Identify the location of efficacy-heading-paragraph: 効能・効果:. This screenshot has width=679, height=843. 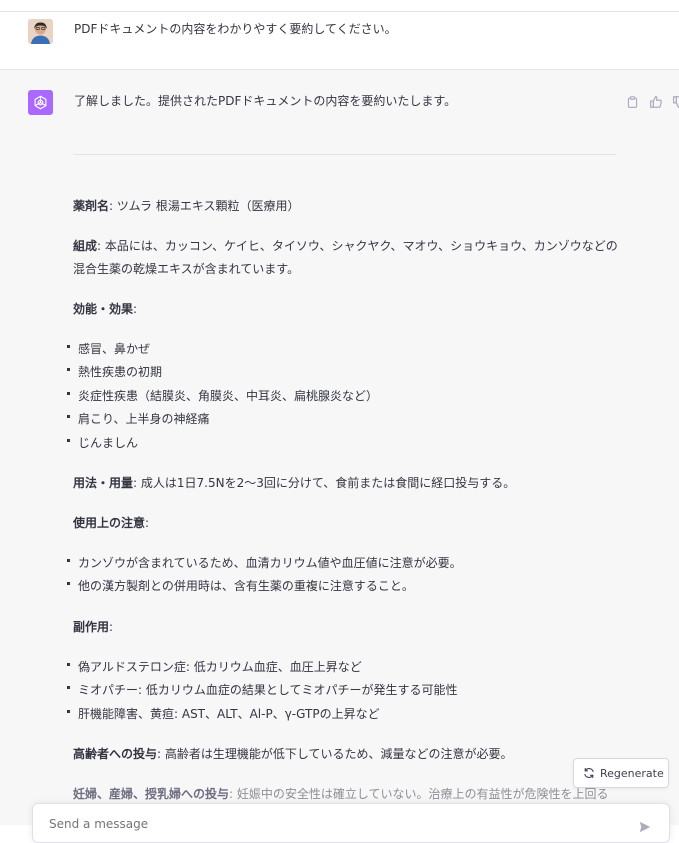
(105, 309).